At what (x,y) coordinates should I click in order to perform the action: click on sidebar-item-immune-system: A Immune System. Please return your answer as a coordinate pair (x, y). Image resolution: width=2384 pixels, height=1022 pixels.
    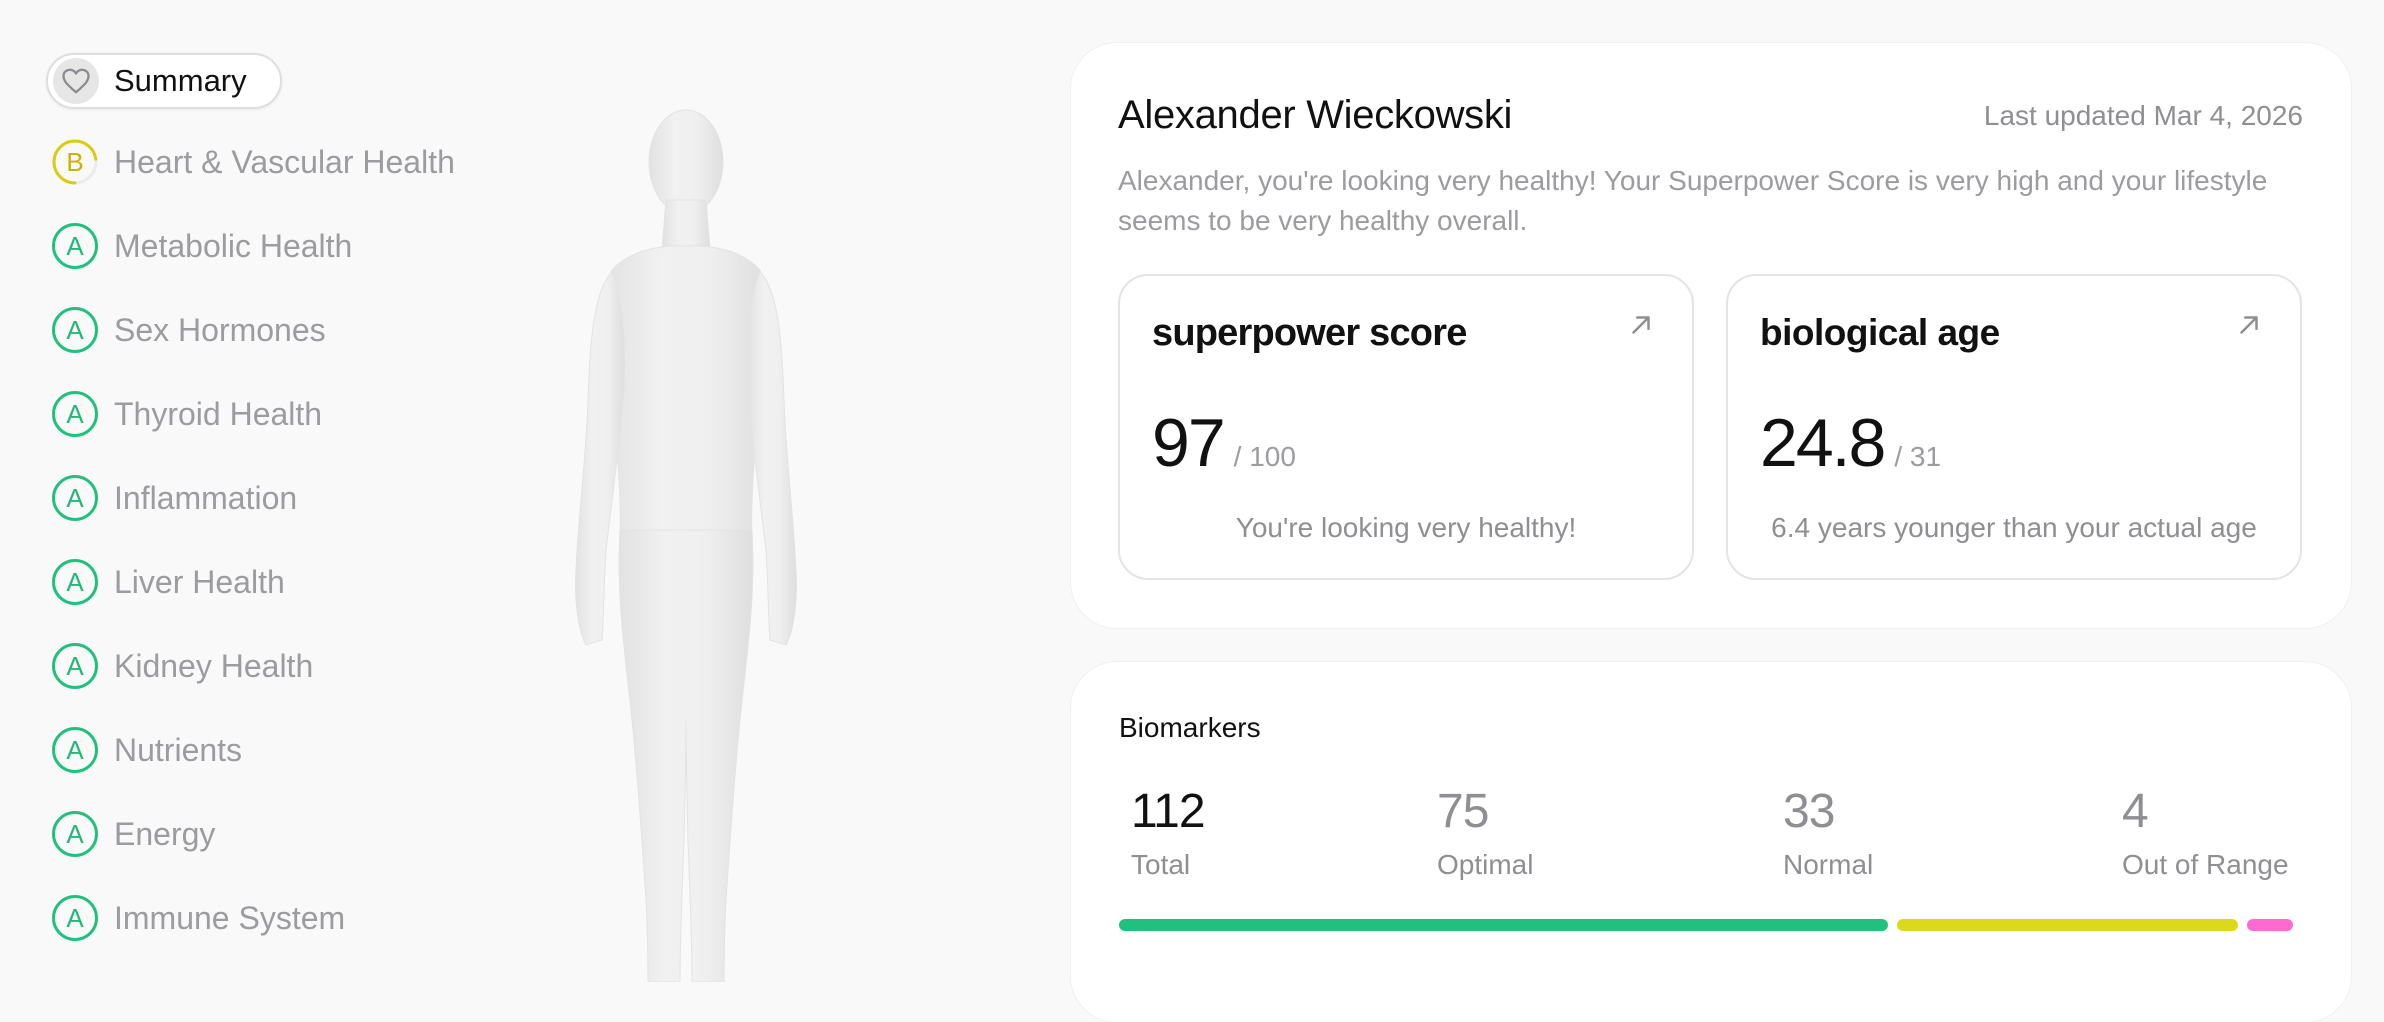
    Looking at the image, I should click on (282, 918).